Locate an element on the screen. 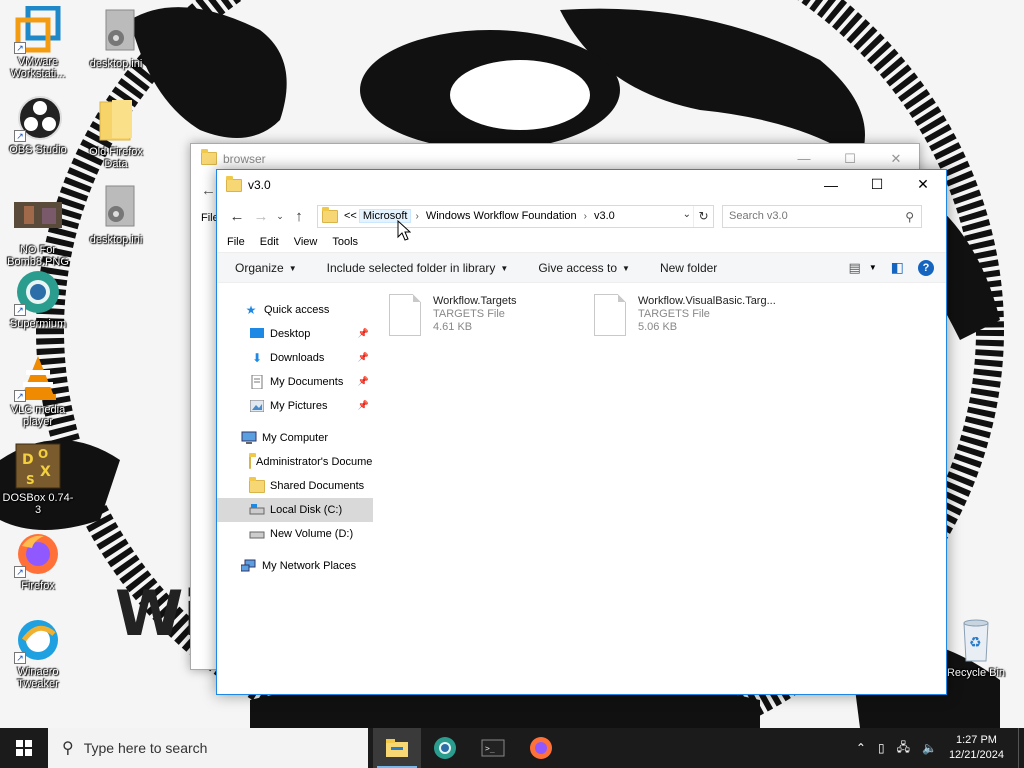  address-overflow: << is located at coordinates (351, 216).